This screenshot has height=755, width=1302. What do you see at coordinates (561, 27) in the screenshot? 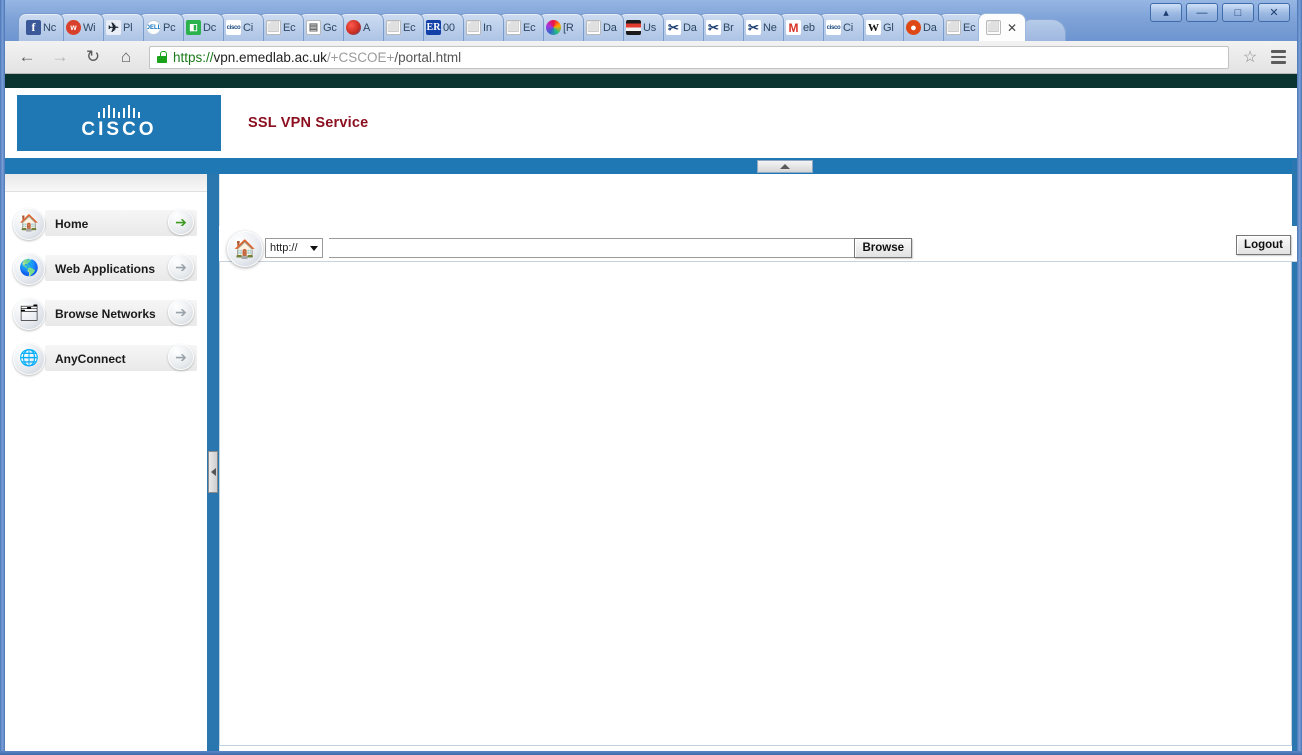
I see `browser-tab: [R` at bounding box center [561, 27].